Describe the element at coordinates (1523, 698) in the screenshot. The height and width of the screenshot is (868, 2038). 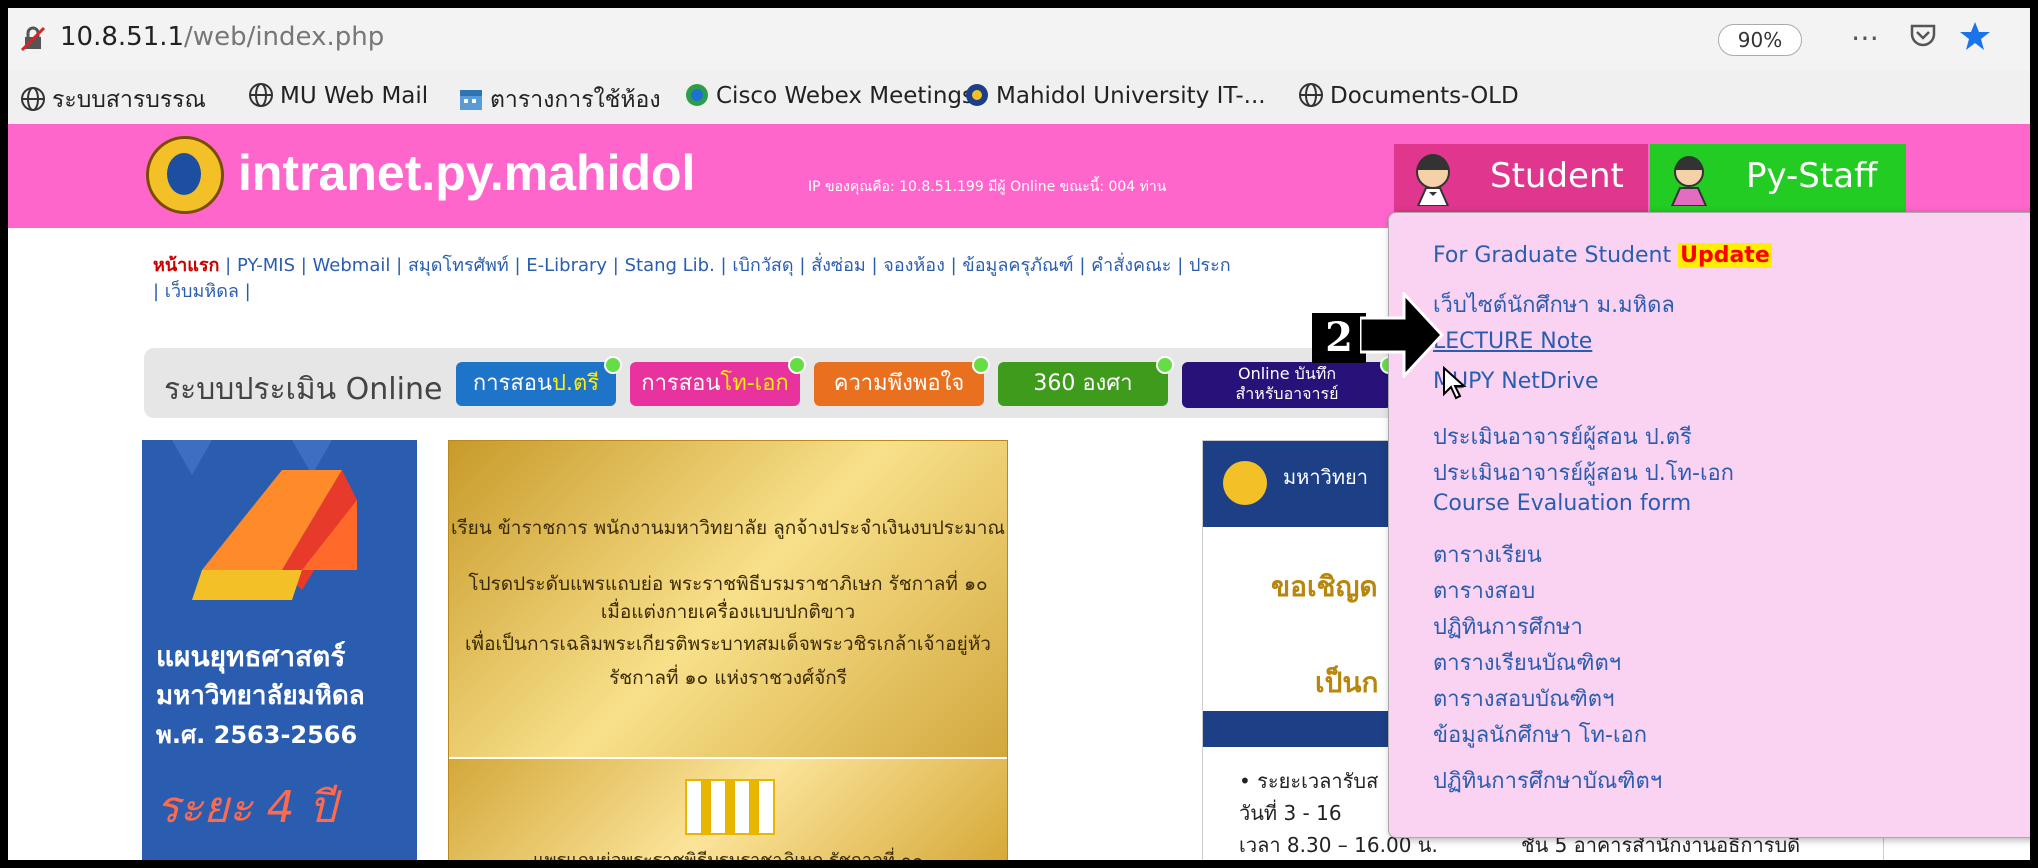
I see `menu-item-grad-exam-schedule: ตารางสอบบัณฑิตฯ` at that location.